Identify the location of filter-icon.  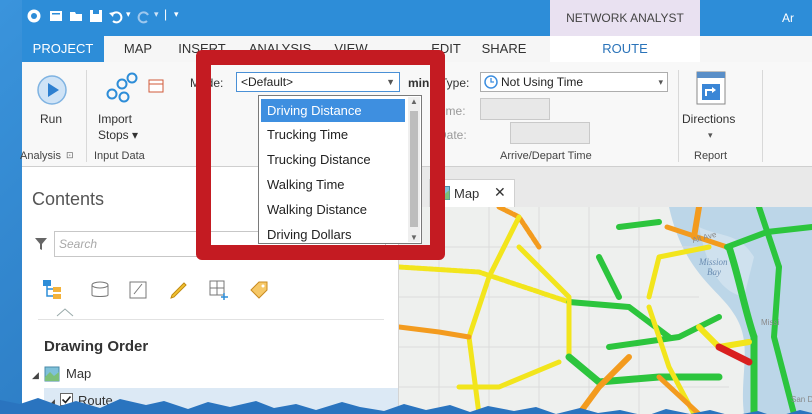
(41, 244).